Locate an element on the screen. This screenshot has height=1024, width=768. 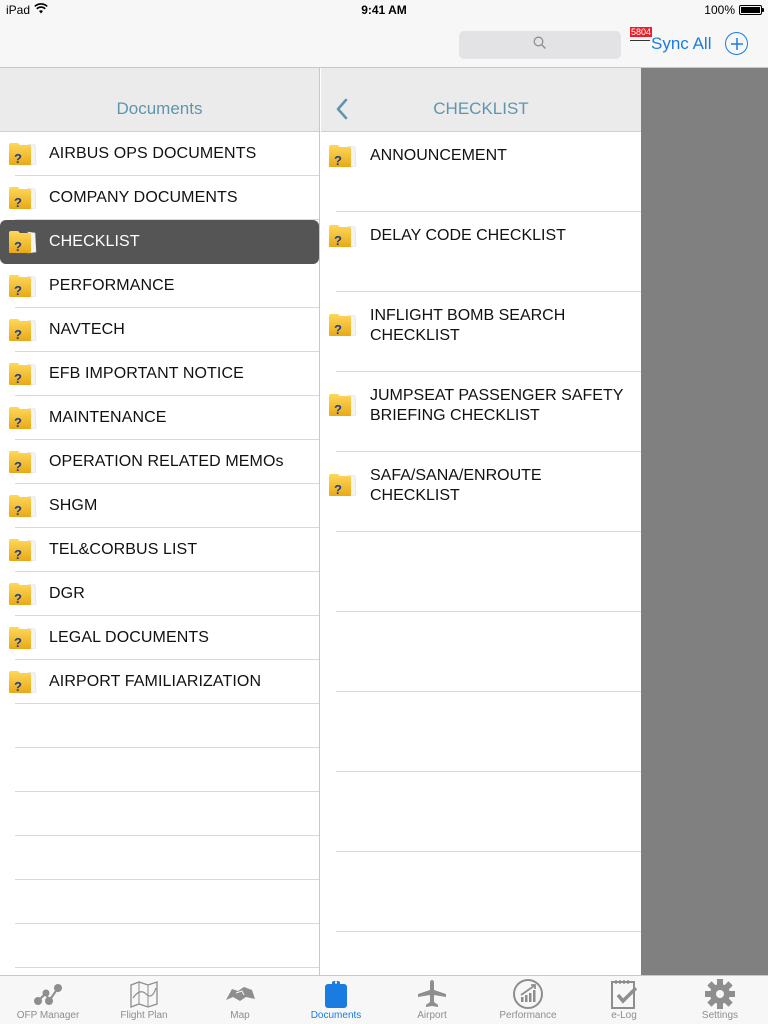
add-button is located at coordinates (736, 43).